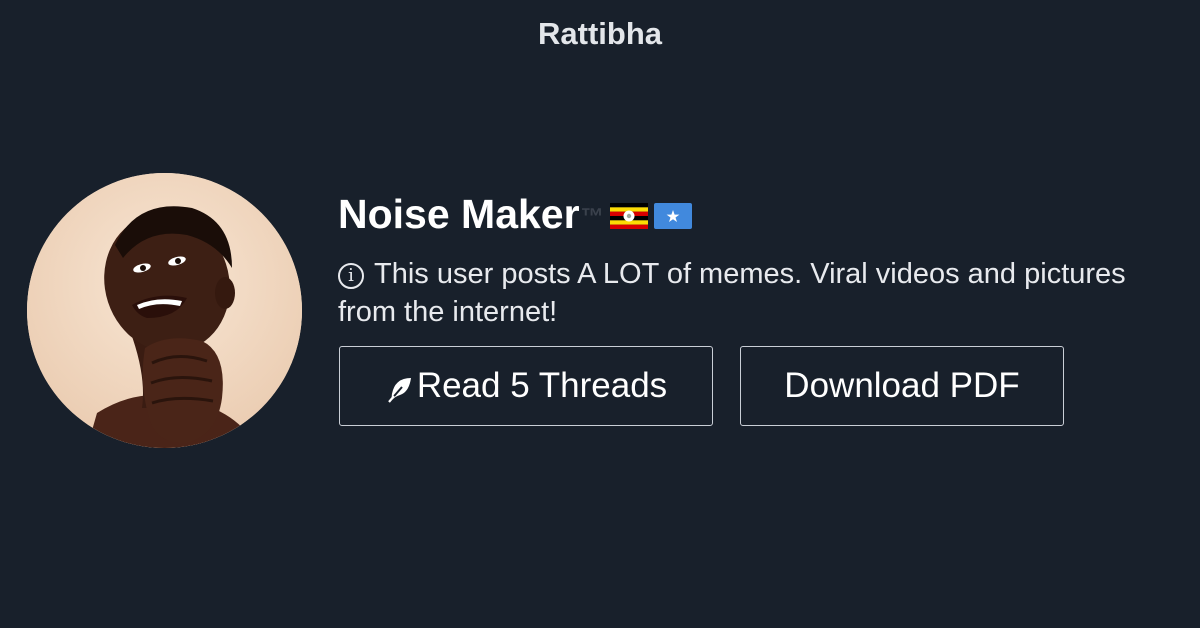 This screenshot has width=1200, height=628. Describe the element at coordinates (628, 216) in the screenshot. I see `uganda-flag-icon` at that location.